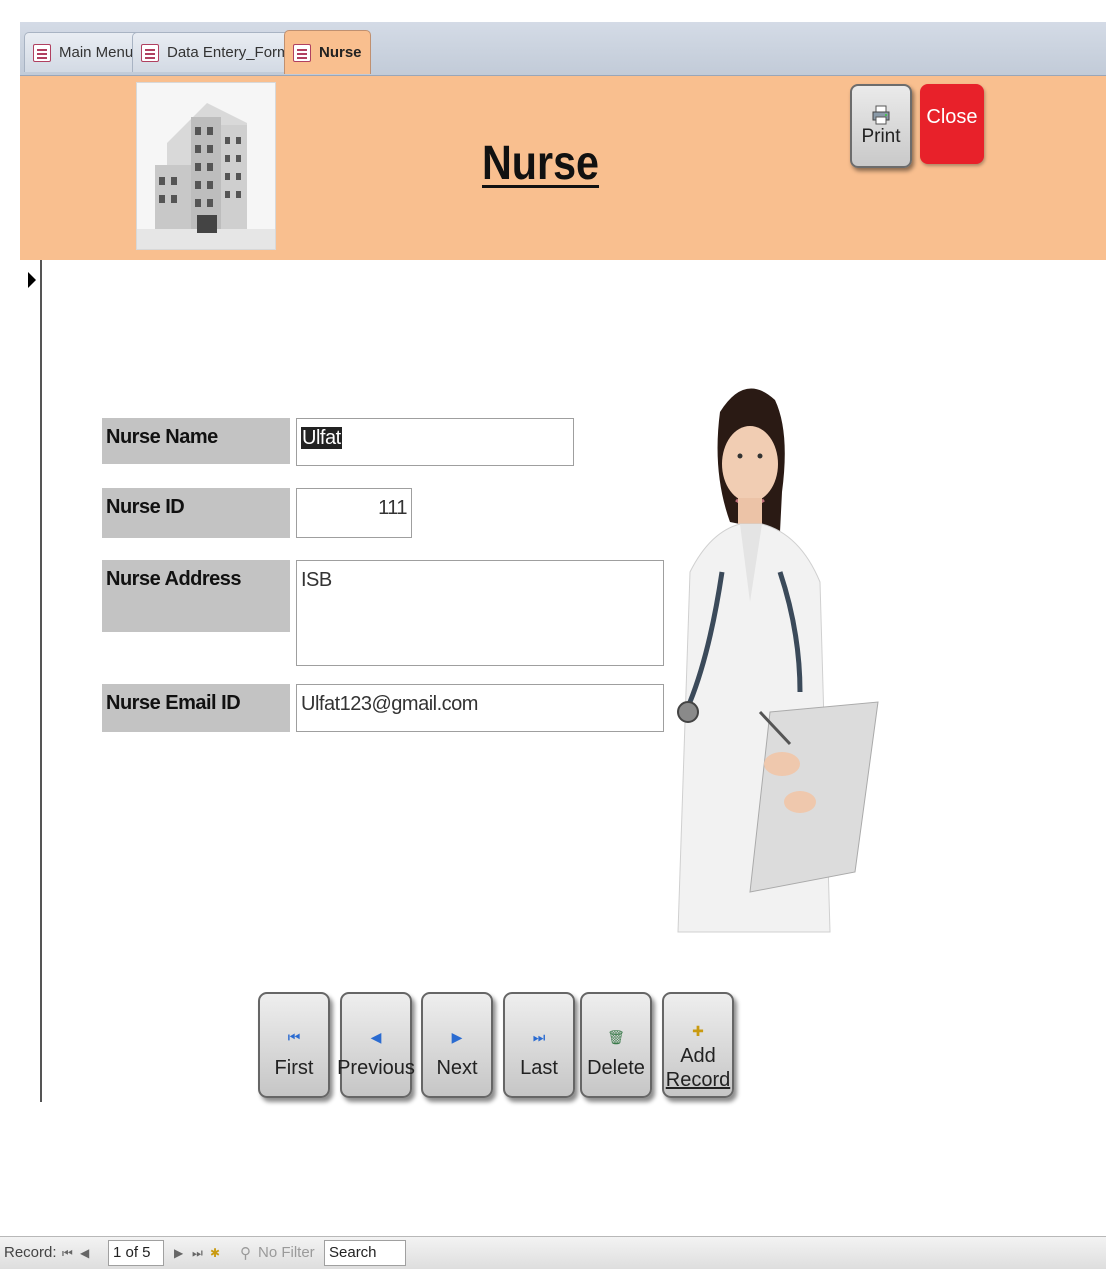  What do you see at coordinates (952, 116) in the screenshot?
I see `close-label: Close` at bounding box center [952, 116].